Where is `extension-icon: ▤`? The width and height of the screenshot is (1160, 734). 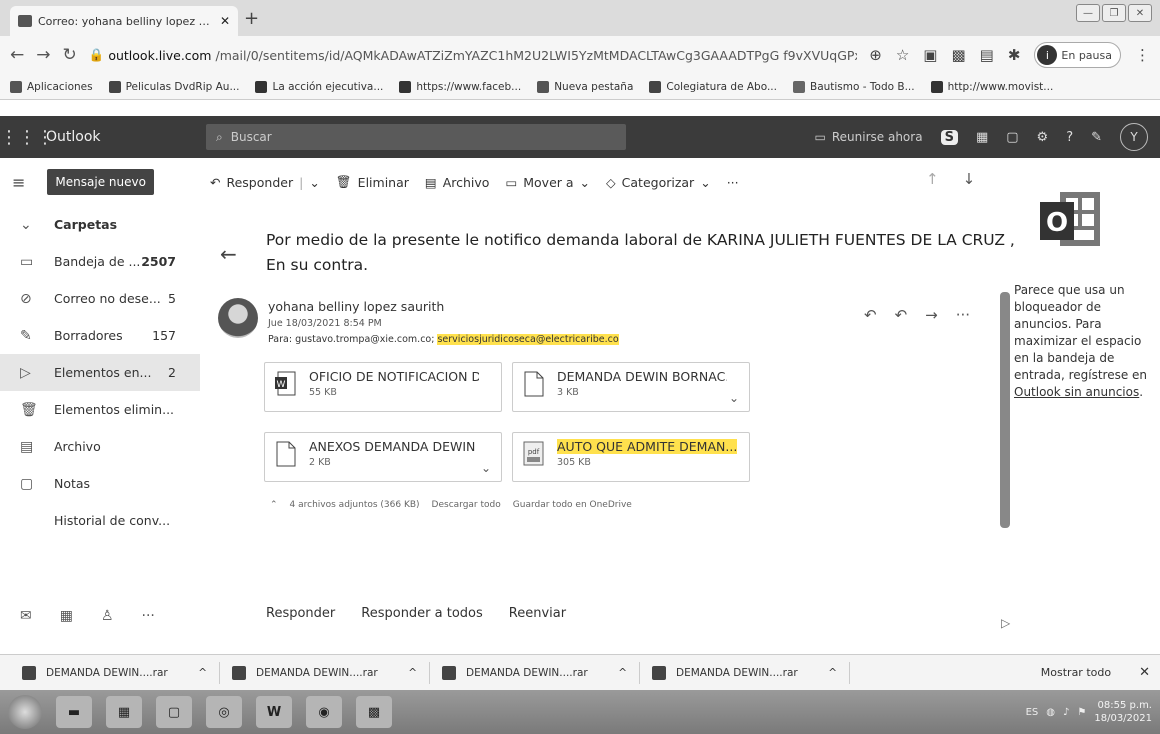
extension-icon: ▤ is located at coordinates (987, 55).